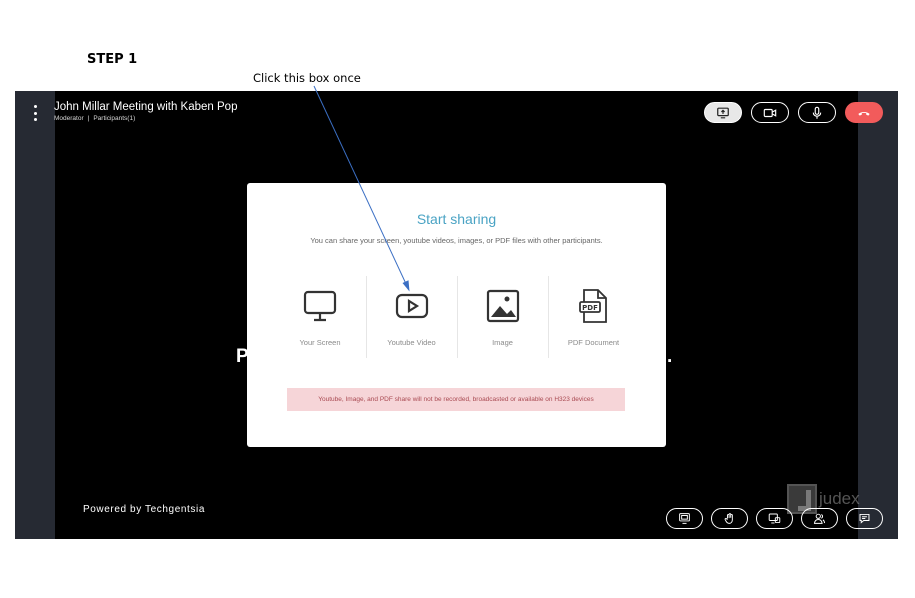  I want to click on role-label: Moderator, so click(69, 118).